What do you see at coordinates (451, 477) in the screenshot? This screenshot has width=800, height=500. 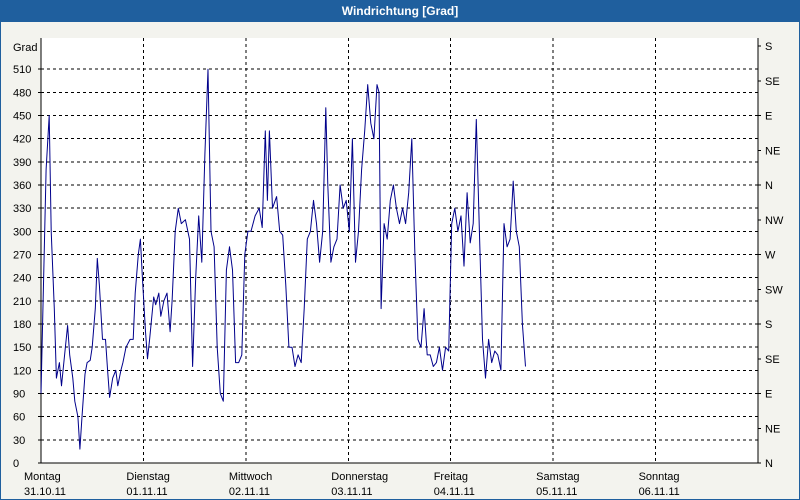 I see `x-day-label: Freitag` at bounding box center [451, 477].